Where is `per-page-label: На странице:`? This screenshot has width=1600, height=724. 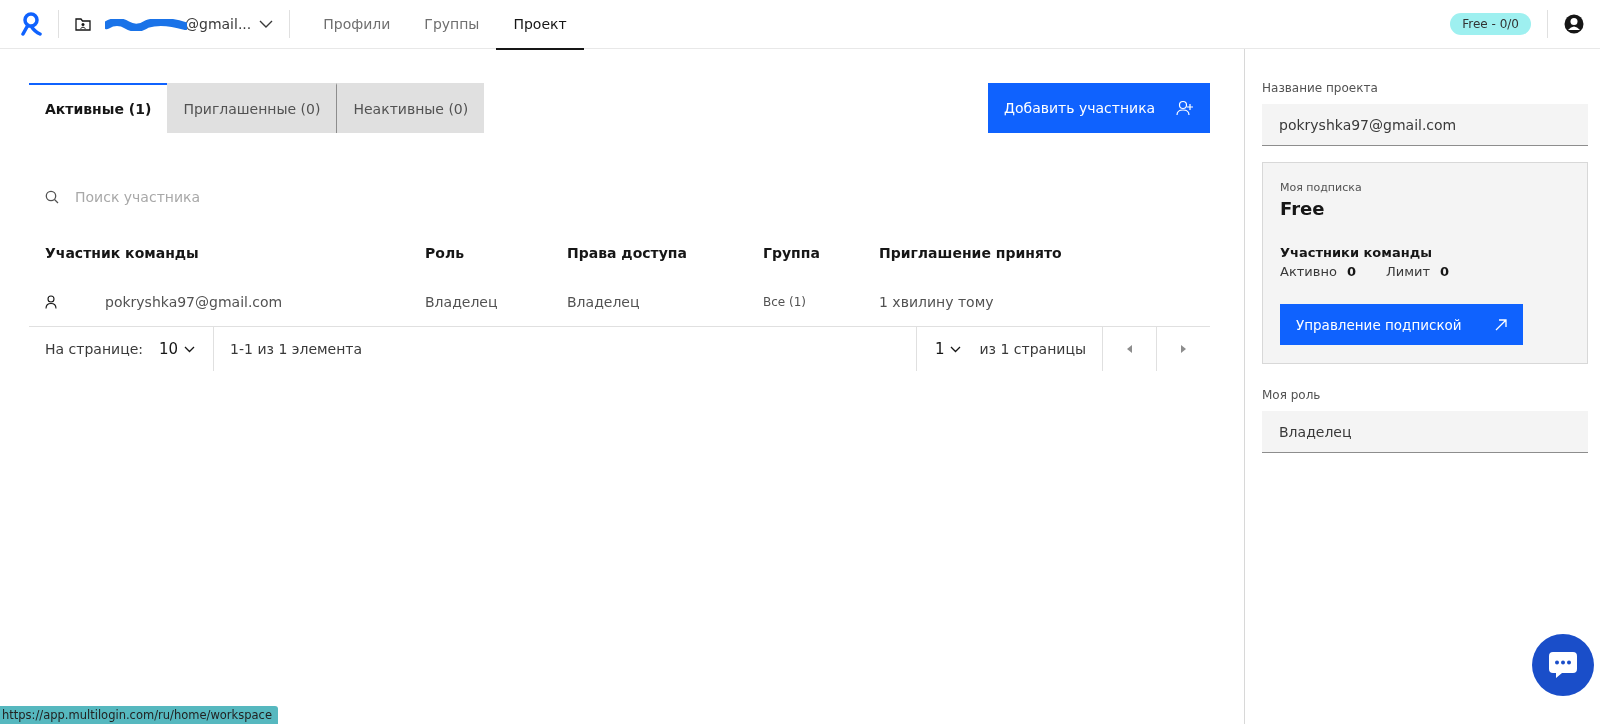 per-page-label: На странице: is located at coordinates (94, 349).